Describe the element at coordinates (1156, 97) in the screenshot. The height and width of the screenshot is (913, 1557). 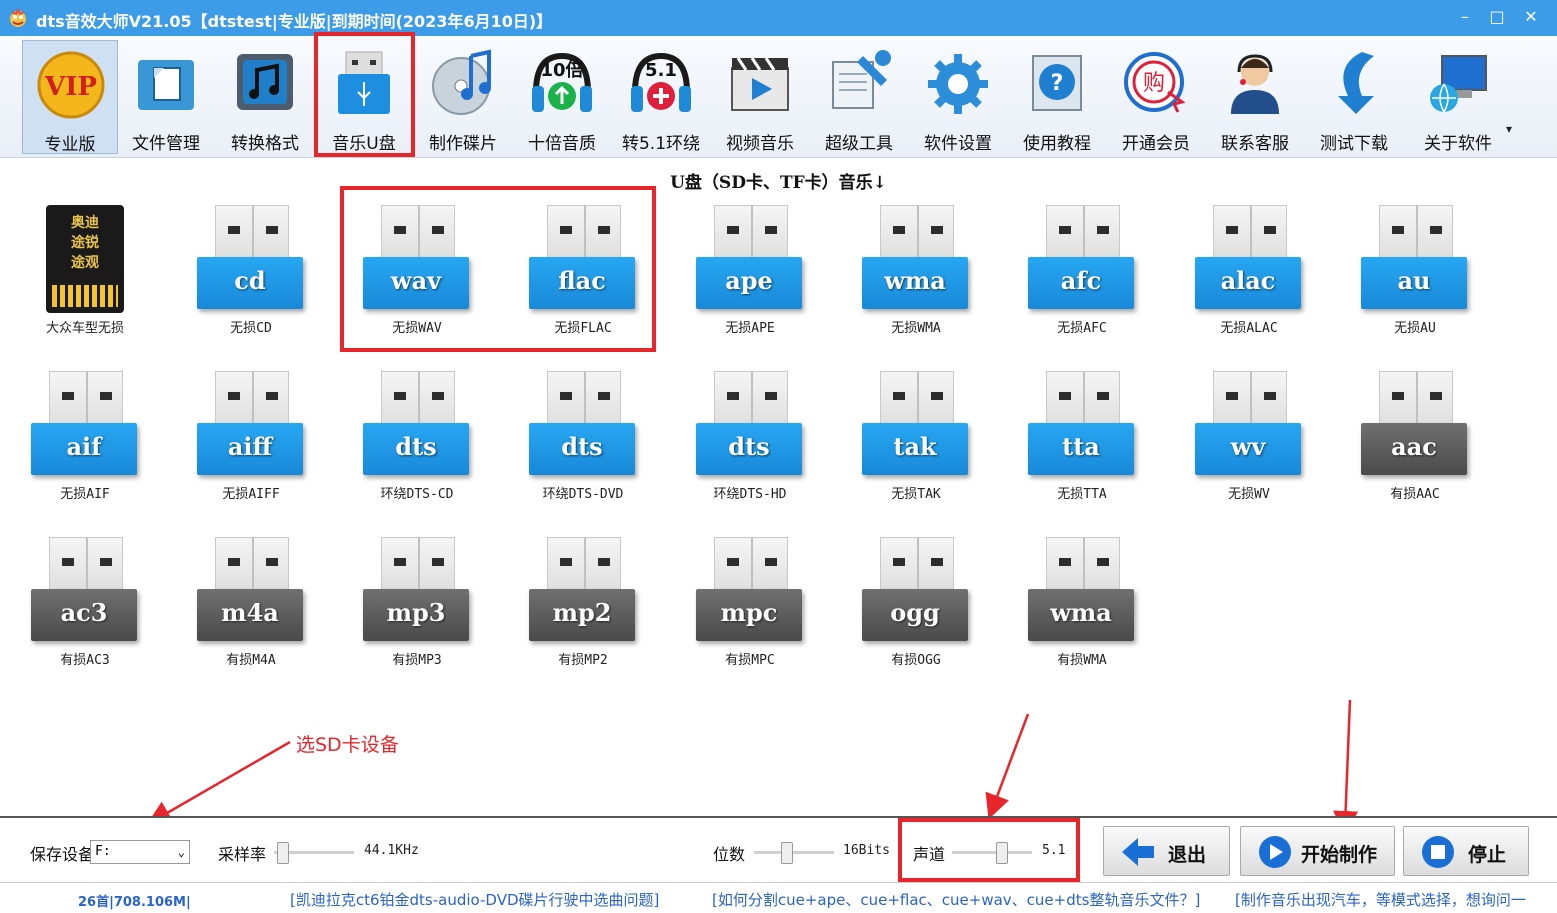
I see `toolbar-item-11: 购开通会员` at that location.